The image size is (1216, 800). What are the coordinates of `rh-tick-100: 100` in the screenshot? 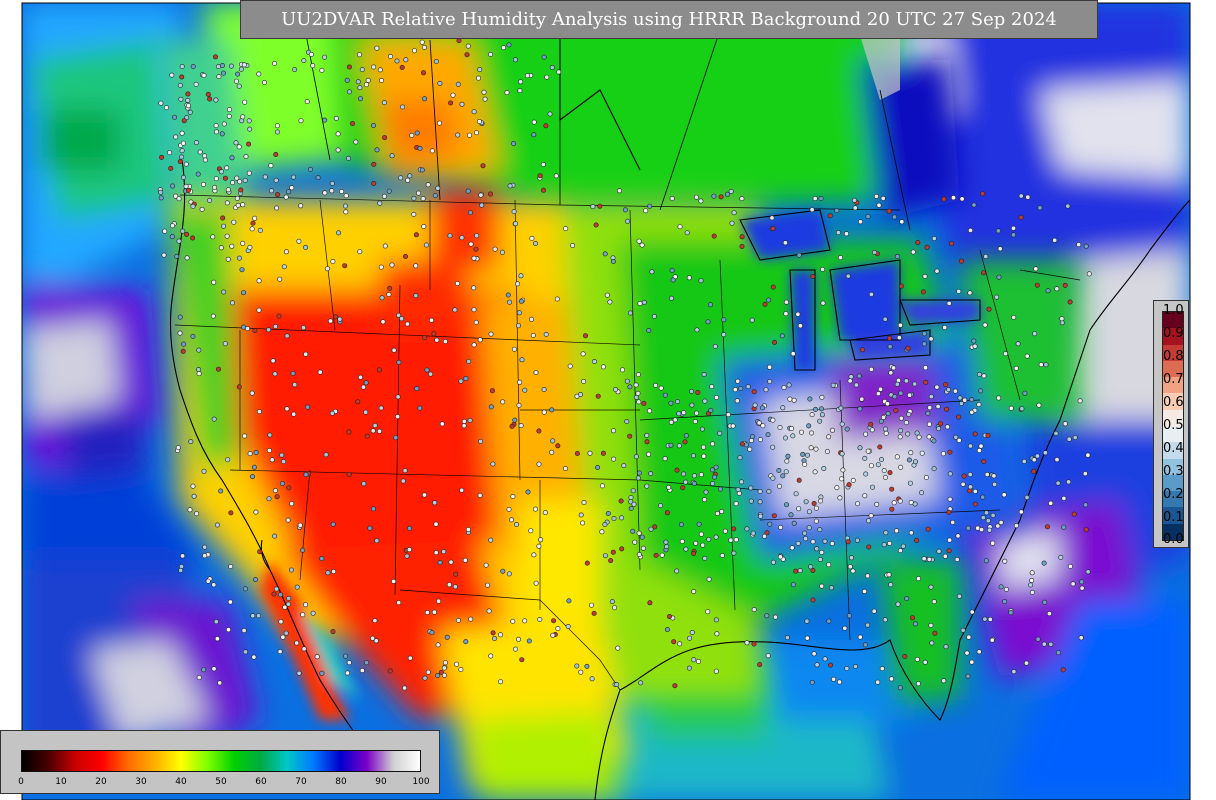 It's located at (421, 782).